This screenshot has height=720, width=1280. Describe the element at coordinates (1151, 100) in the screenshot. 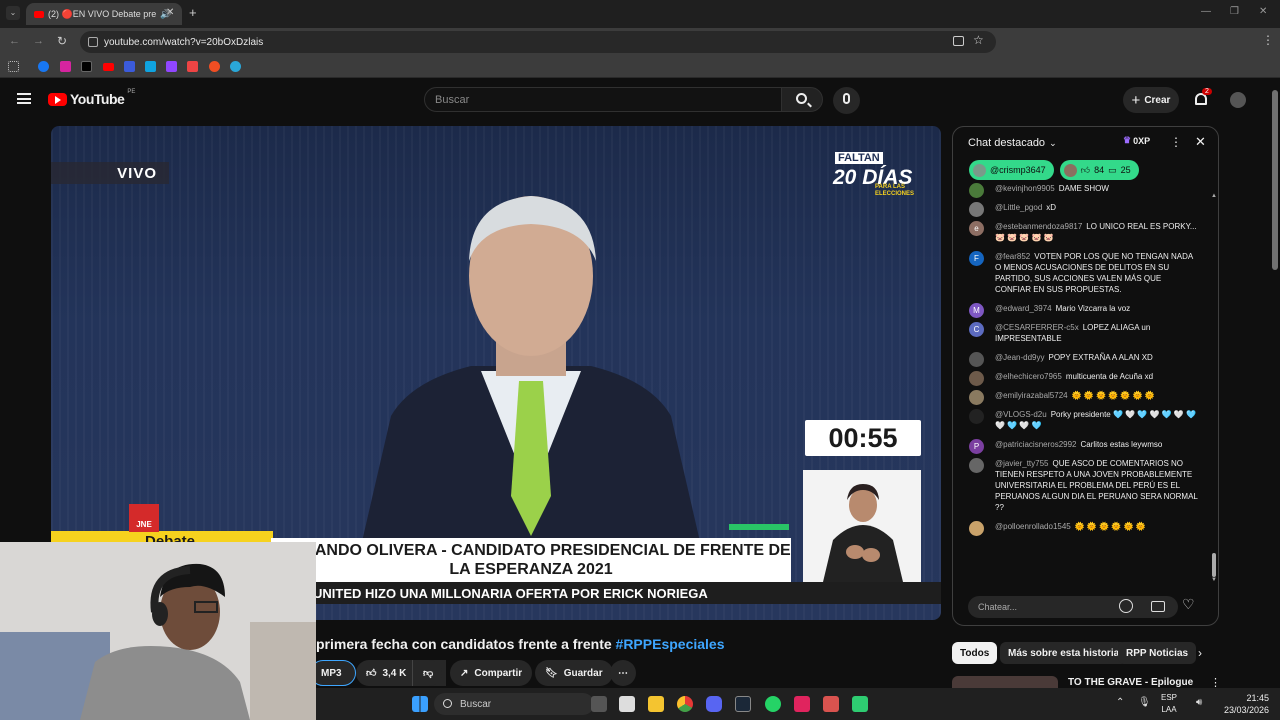

I see `create-button: + Crear` at that location.